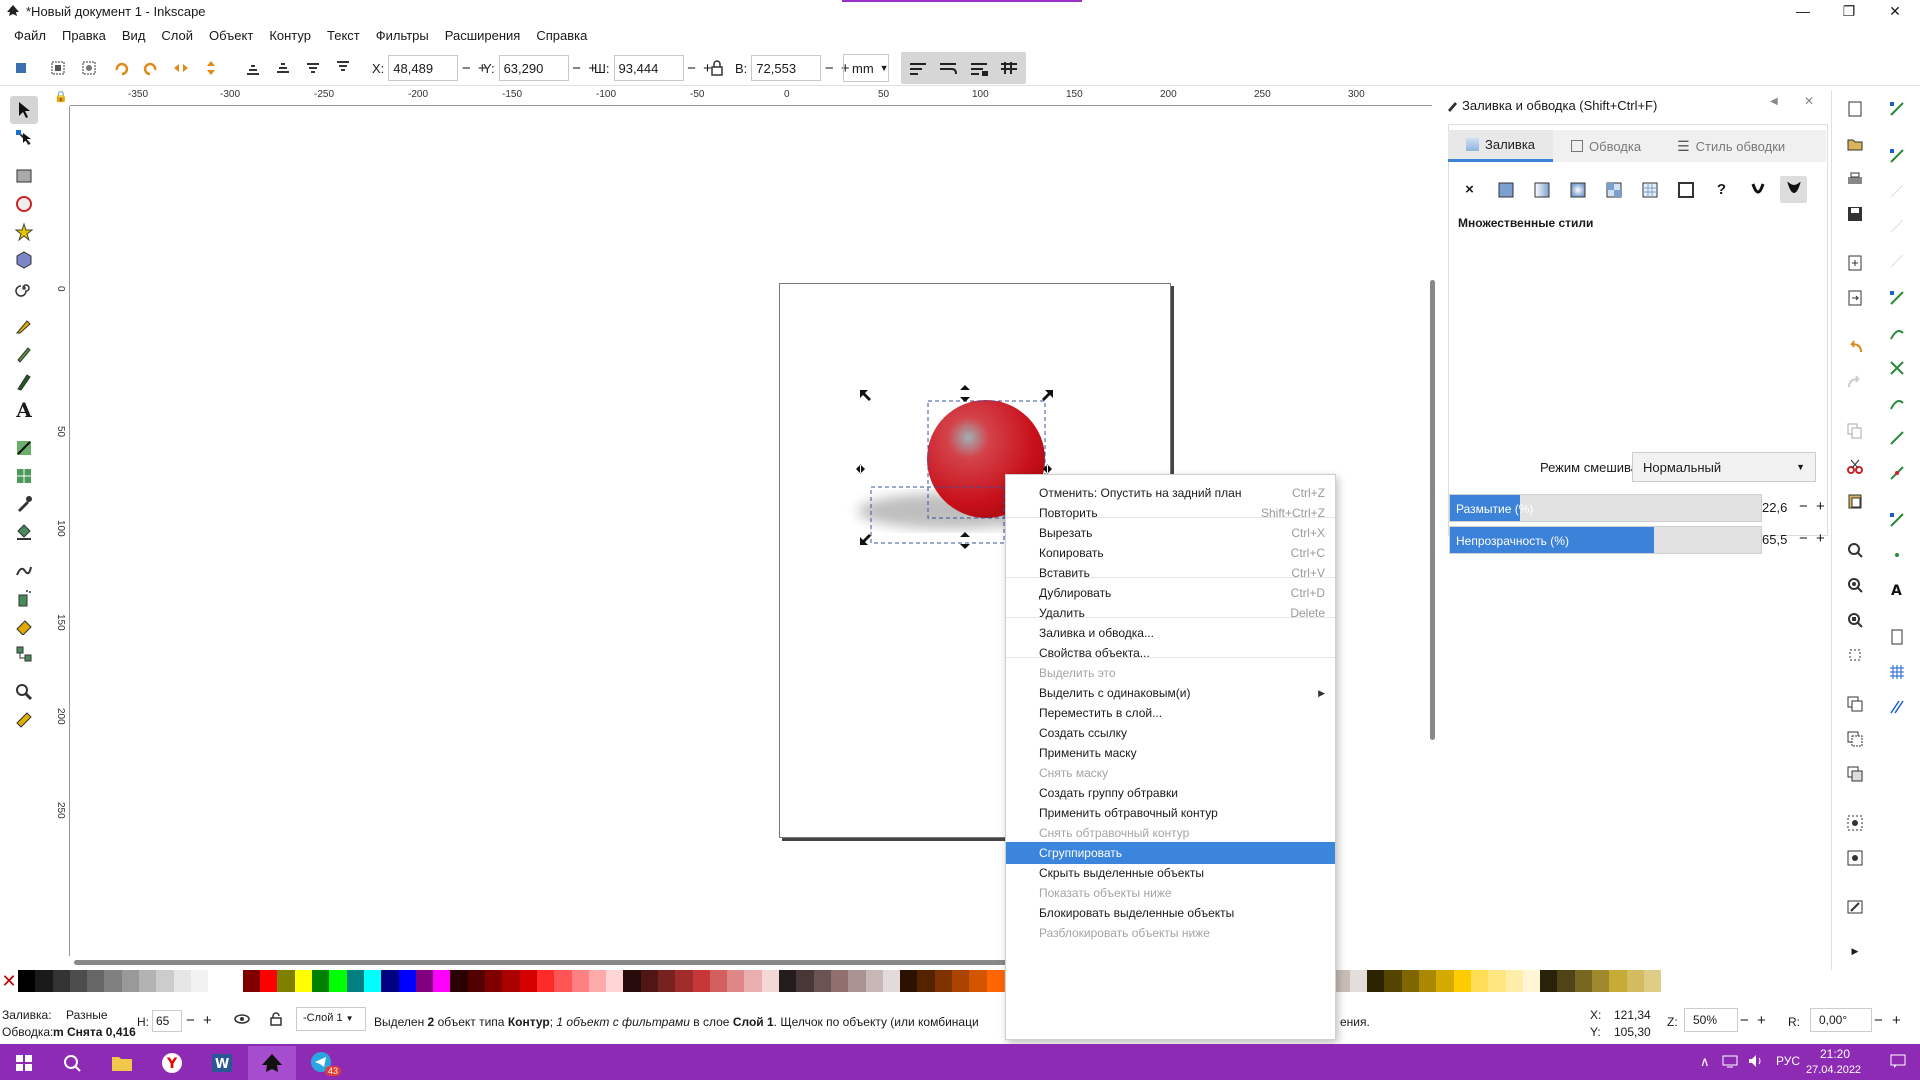  I want to click on ungroup-icon, so click(1855, 858).